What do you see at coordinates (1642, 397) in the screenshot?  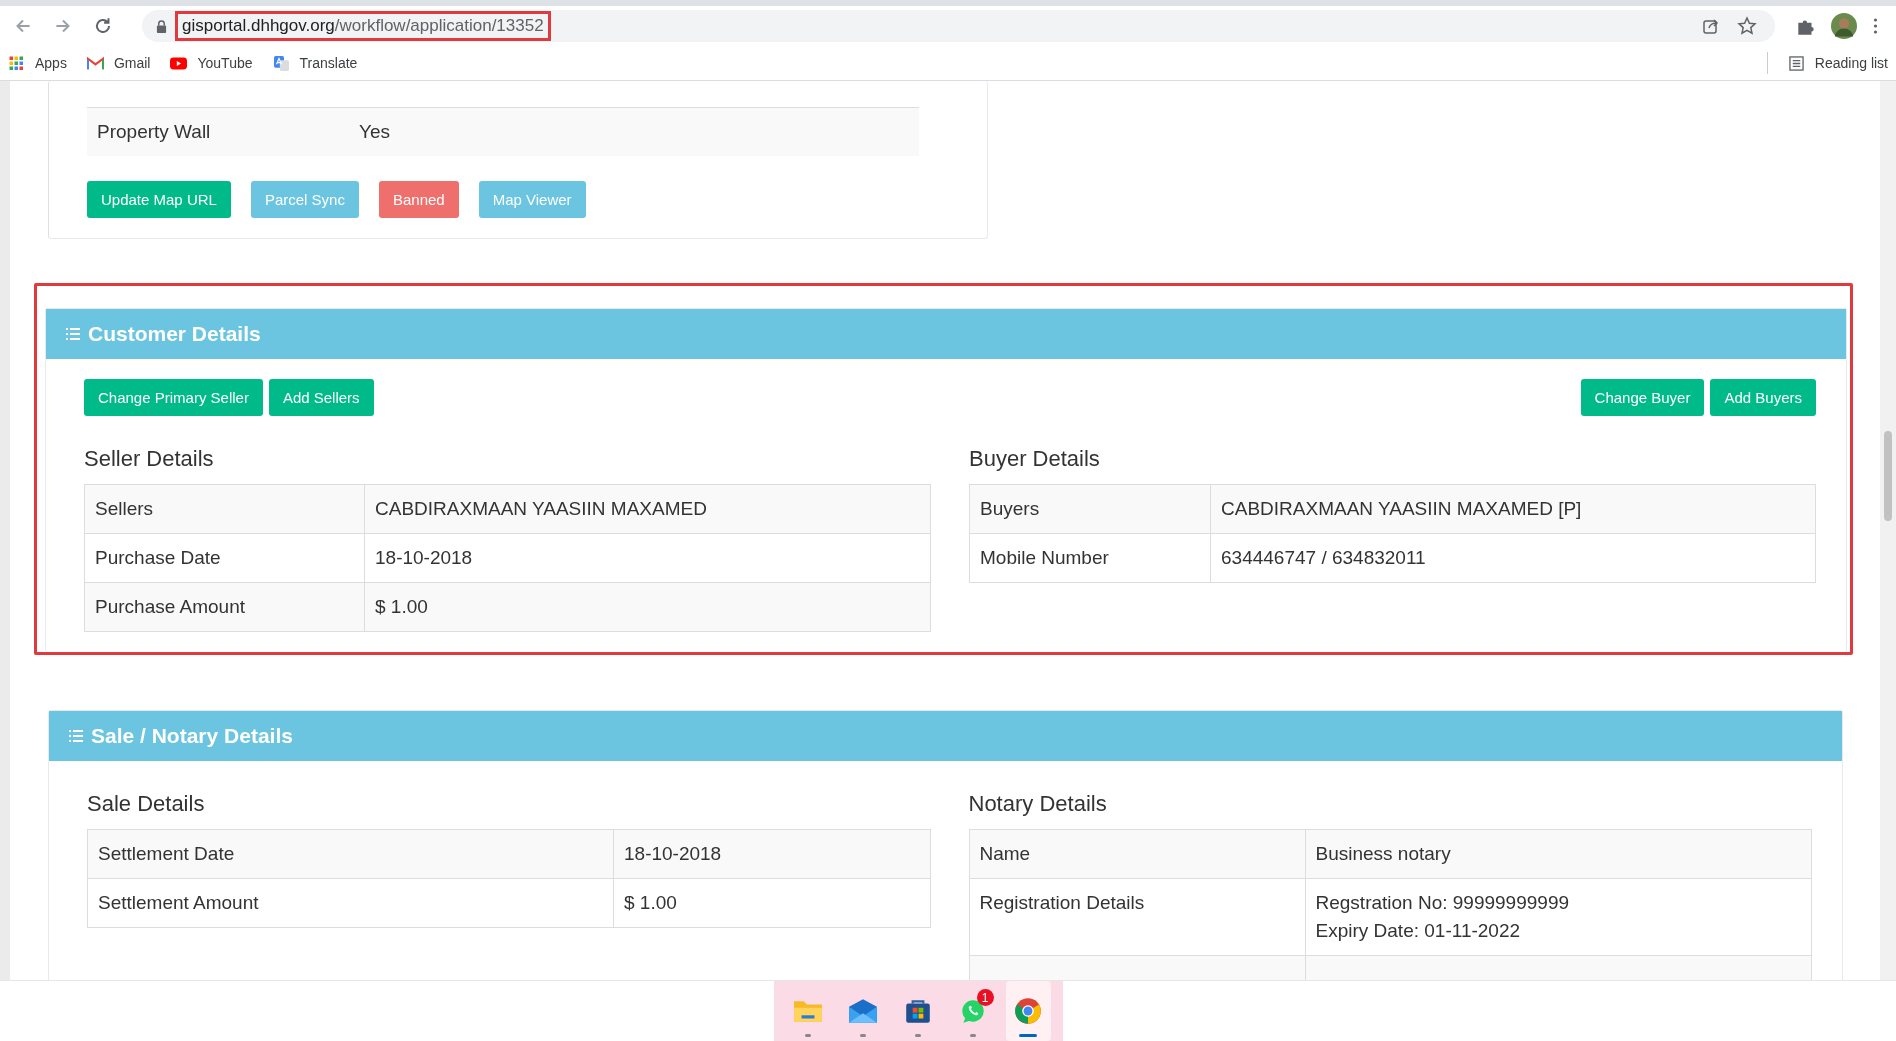 I see `action-button: Change Buyer` at bounding box center [1642, 397].